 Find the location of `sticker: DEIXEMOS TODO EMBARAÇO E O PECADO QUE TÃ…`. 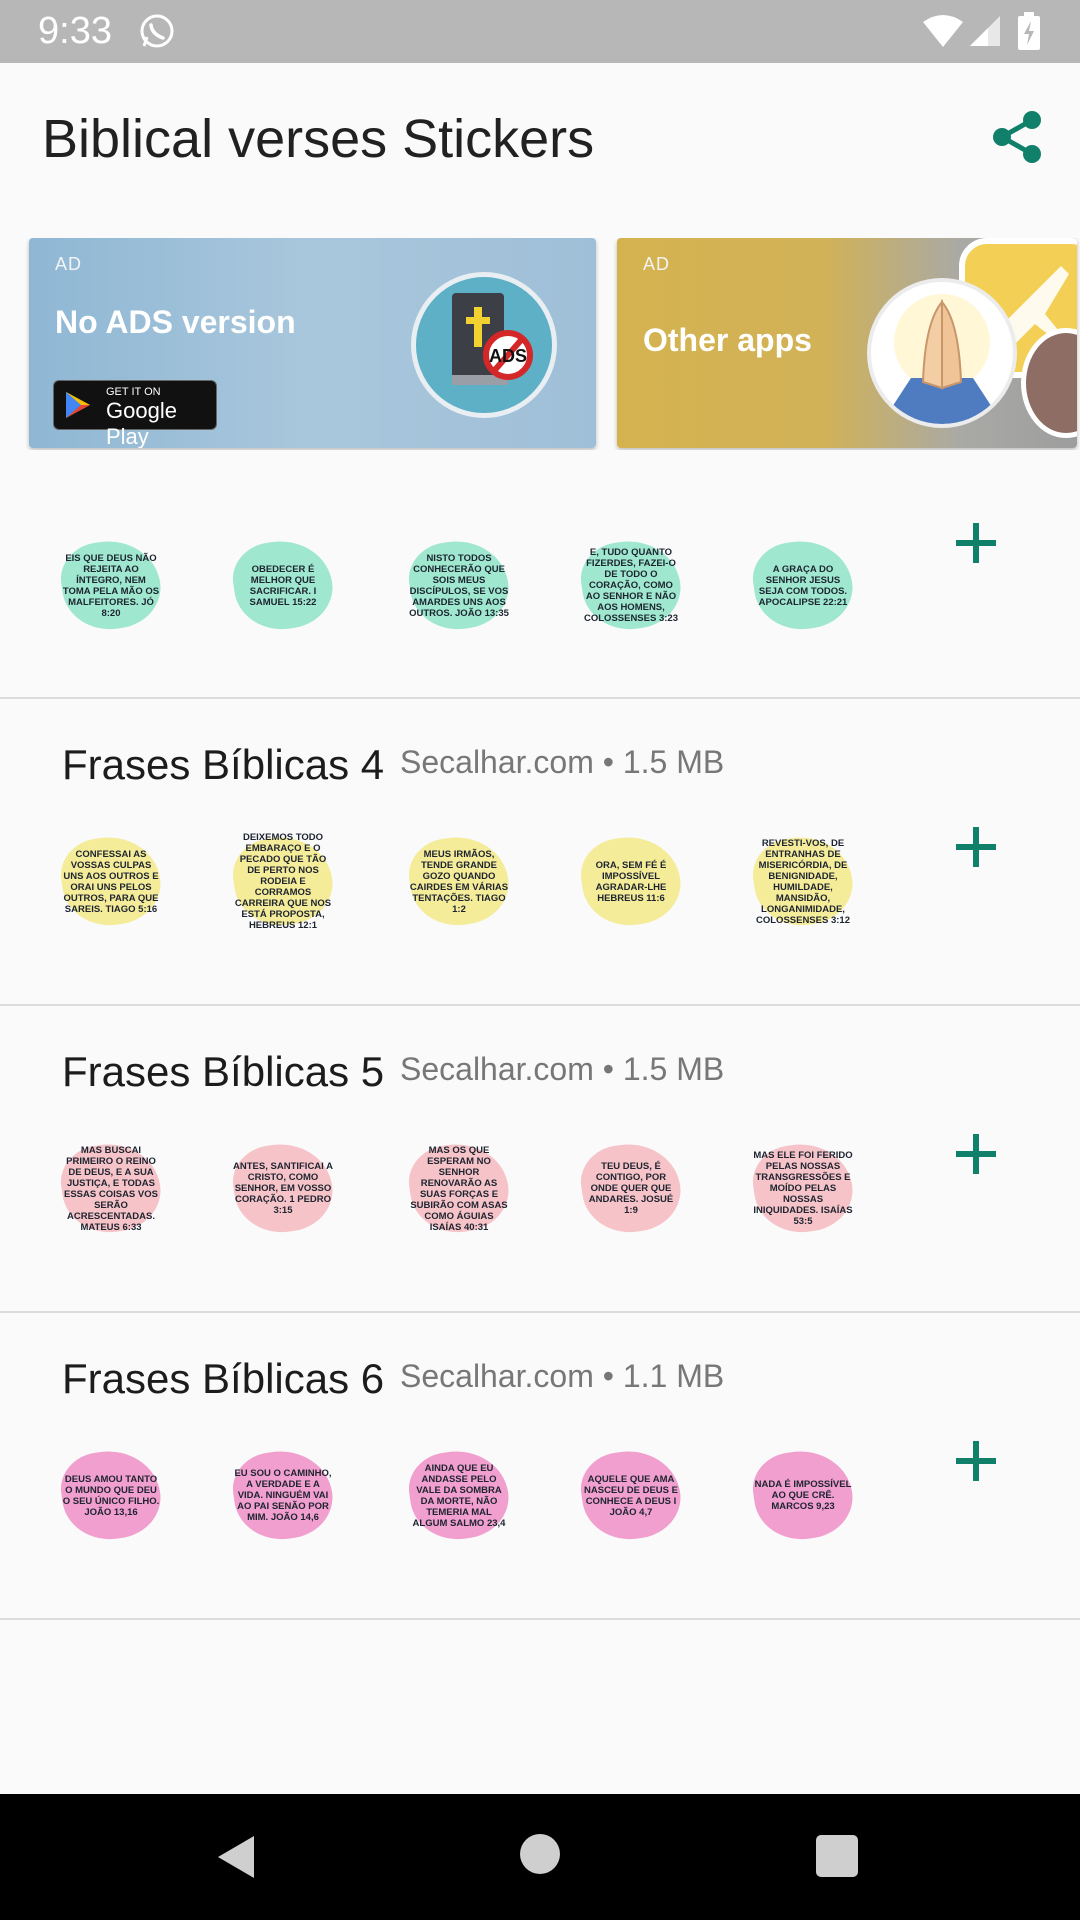

sticker: DEIXEMOS TODO EMBARAÇO E O PECADO QUE TÃ… is located at coordinates (283, 881).